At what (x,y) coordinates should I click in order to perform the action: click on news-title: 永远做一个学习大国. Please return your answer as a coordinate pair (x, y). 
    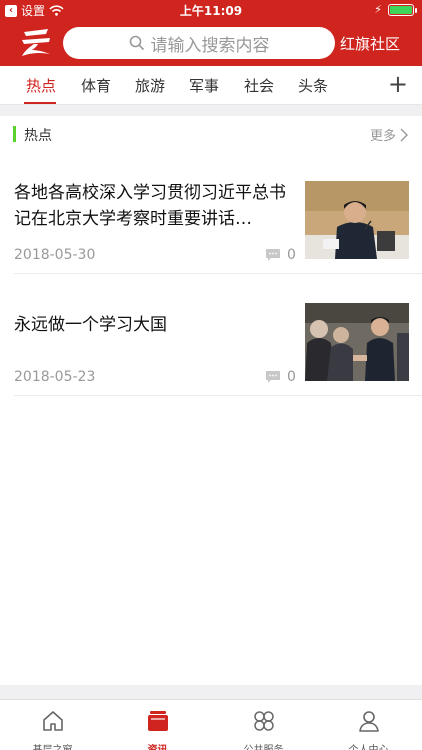
    Looking at the image, I should click on (90, 325).